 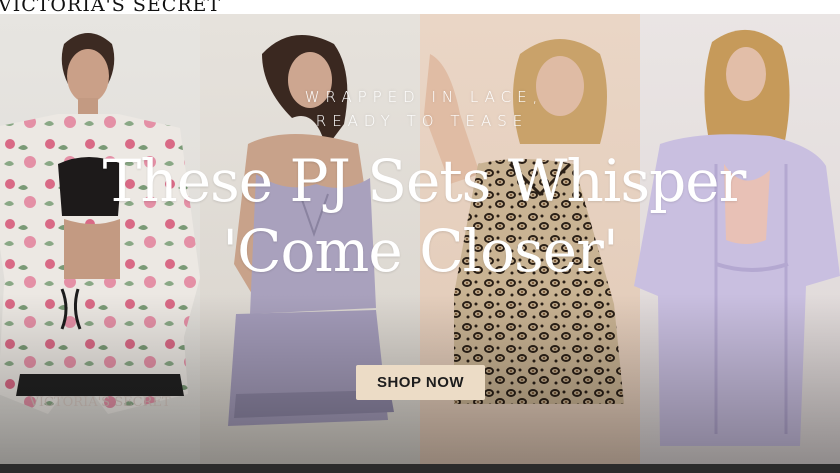 I want to click on hero-headline-line-1: These PJ Sets Whisper, so click(x=424, y=181).